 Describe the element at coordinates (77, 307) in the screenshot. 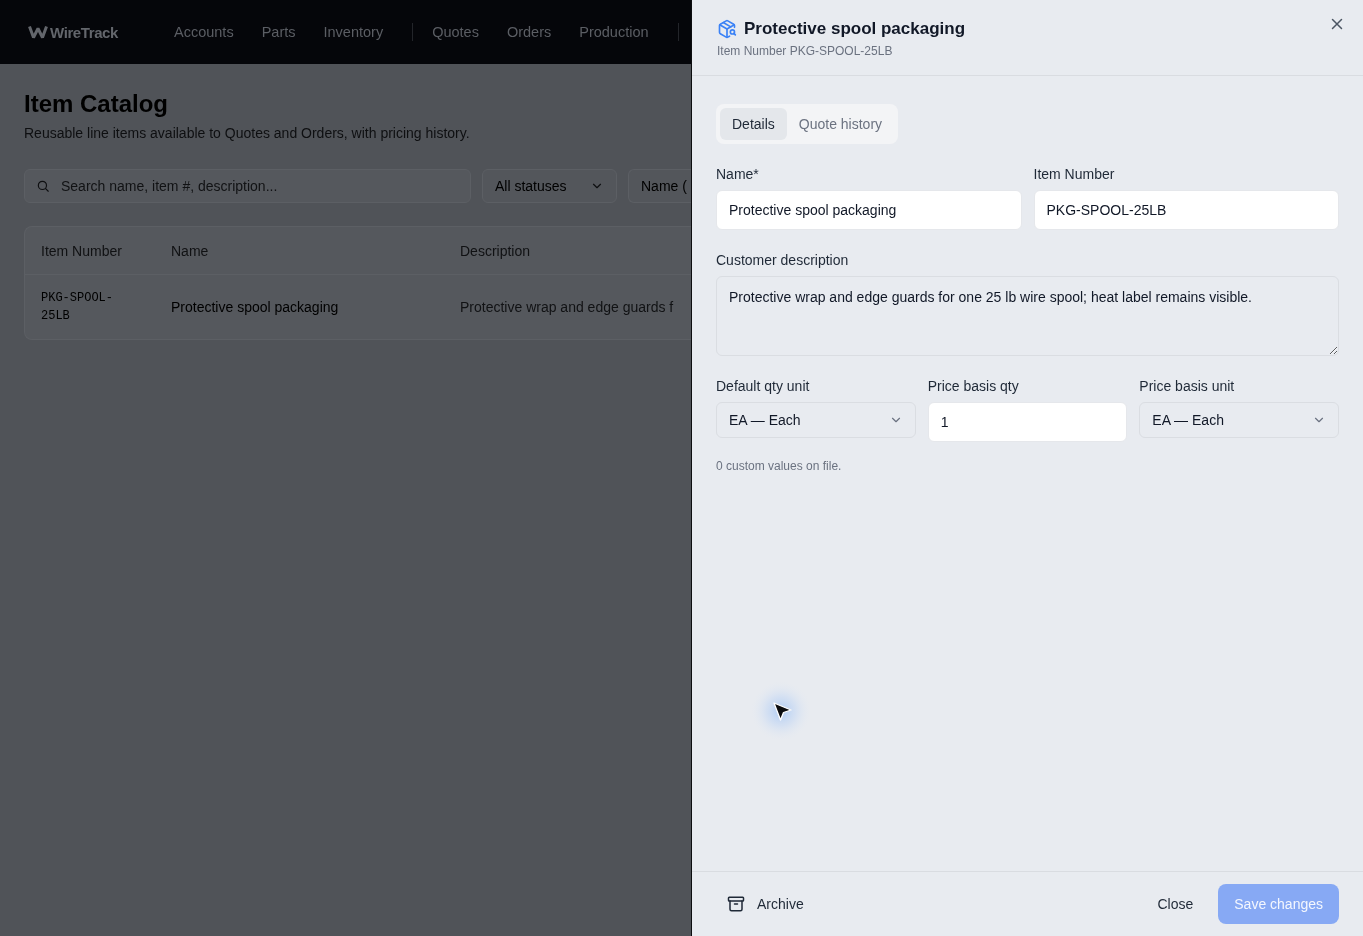

I see `table-cell-text: PKG-SPOOL-25LB` at that location.